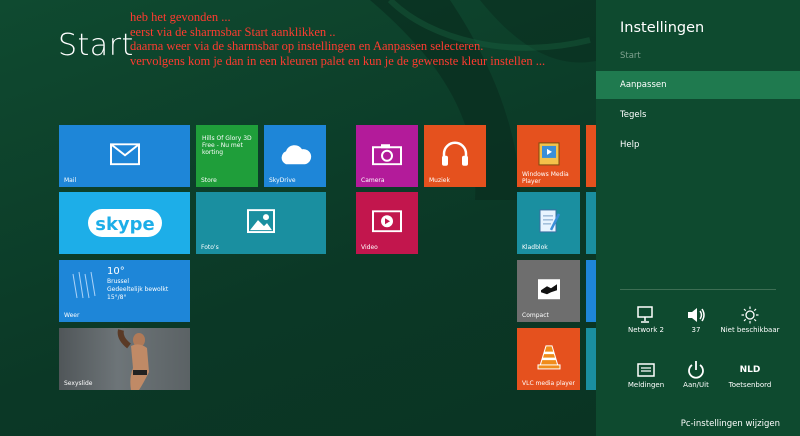 Image resolution: width=800 pixels, height=436 pixels. I want to click on weather-city: Brussel, so click(118, 281).